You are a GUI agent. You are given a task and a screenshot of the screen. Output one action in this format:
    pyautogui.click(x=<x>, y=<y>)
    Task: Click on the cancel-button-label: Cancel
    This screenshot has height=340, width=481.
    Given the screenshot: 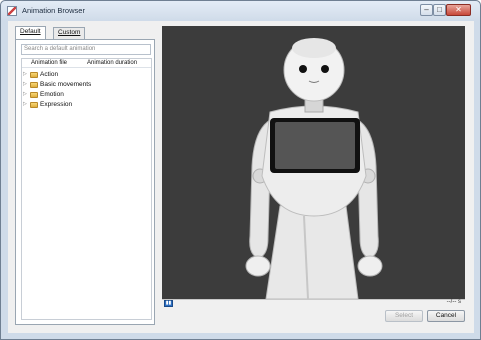 What is the action you would take?
    pyautogui.click(x=446, y=315)
    